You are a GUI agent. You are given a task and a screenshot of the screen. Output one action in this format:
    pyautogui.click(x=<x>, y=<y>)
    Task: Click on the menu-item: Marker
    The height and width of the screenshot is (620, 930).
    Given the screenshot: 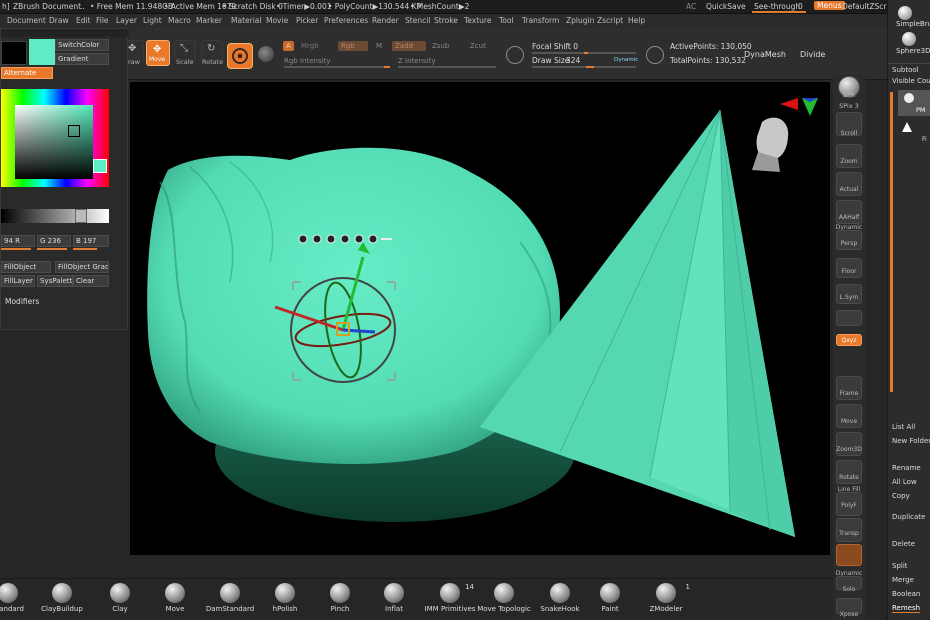 What is the action you would take?
    pyautogui.click(x=209, y=20)
    